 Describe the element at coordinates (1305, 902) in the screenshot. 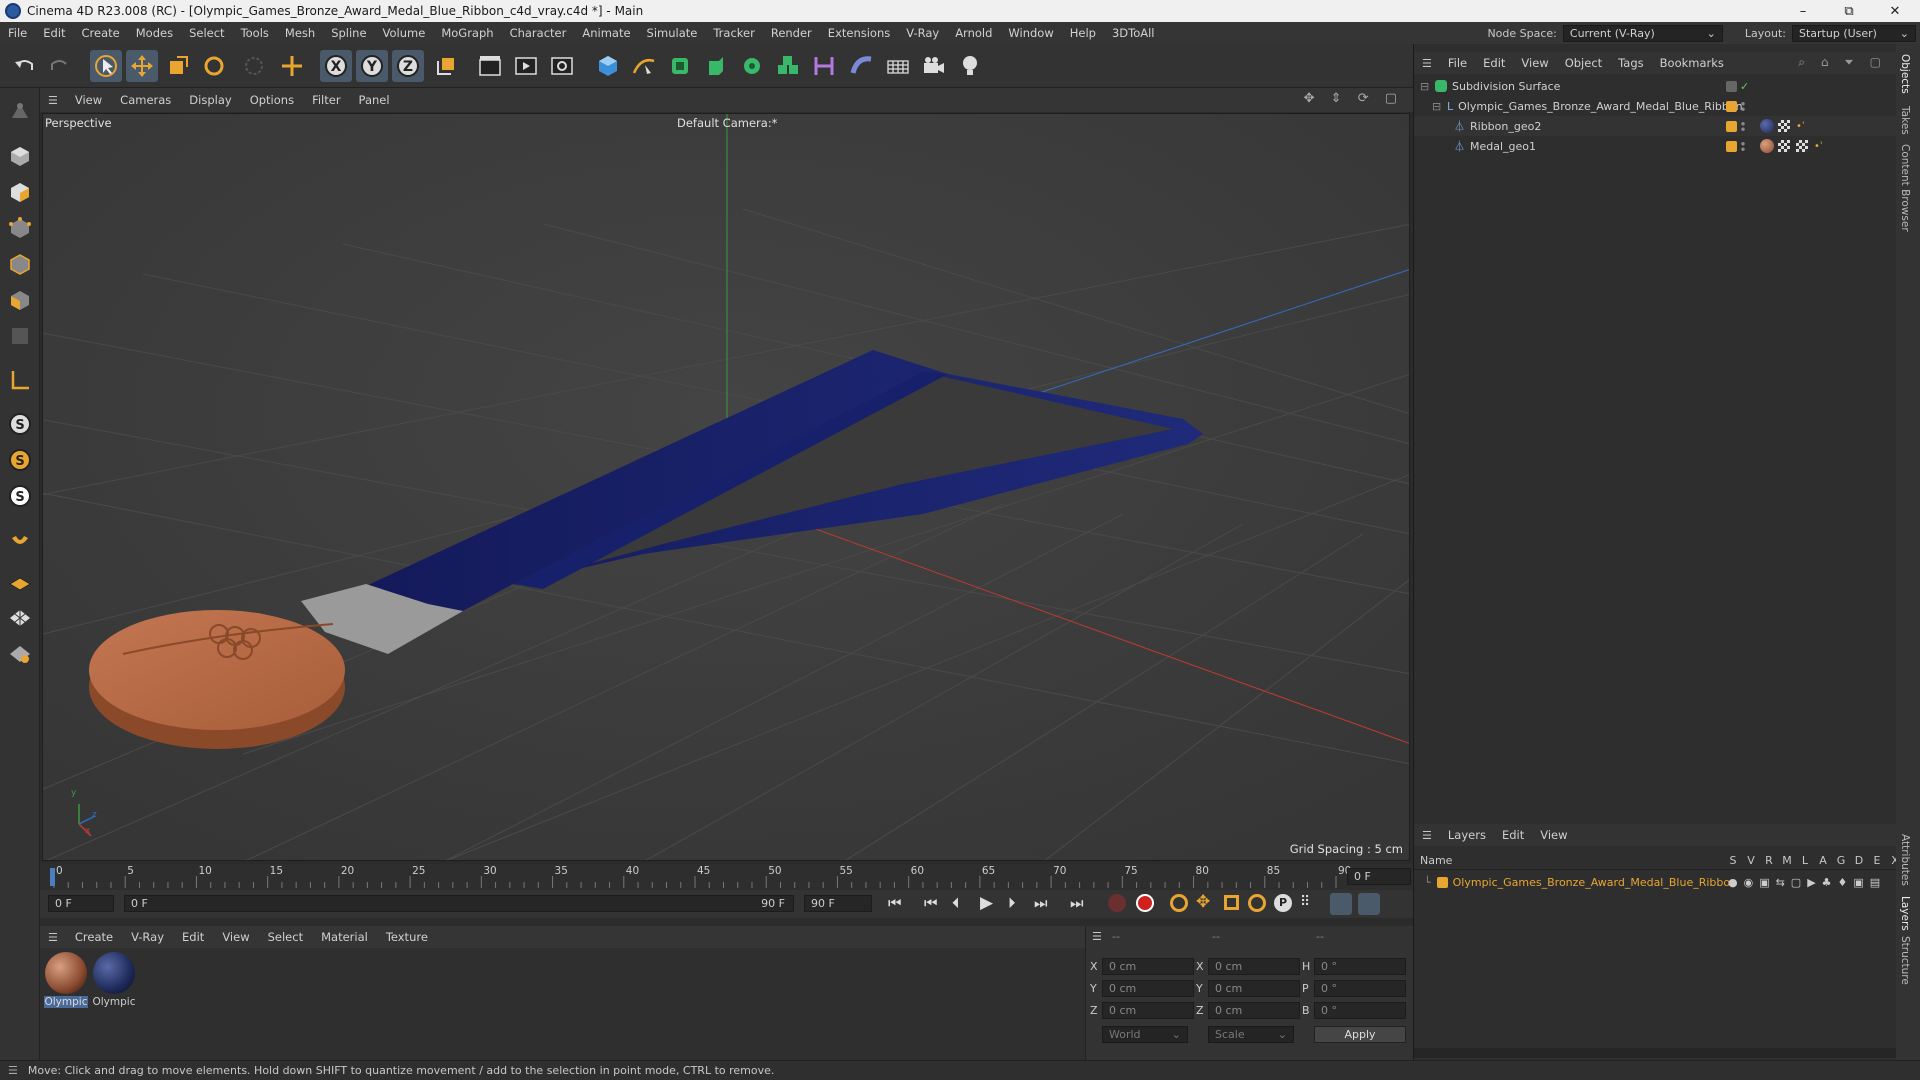

I see `key-pla-icon: ⠿` at that location.